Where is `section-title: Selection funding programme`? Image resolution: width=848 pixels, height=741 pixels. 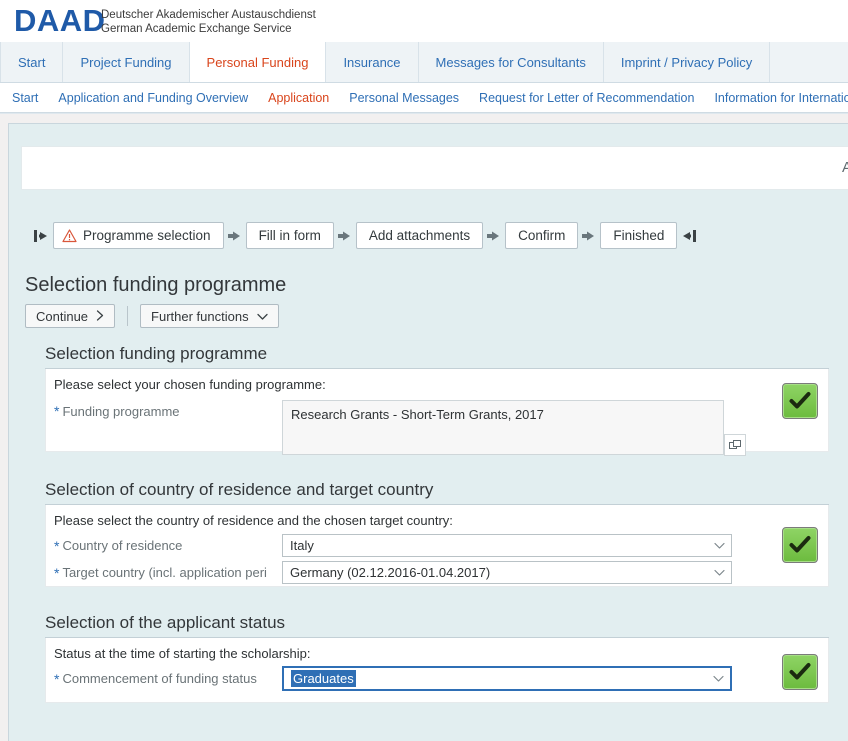
section-title: Selection funding programme is located at coordinates (437, 356).